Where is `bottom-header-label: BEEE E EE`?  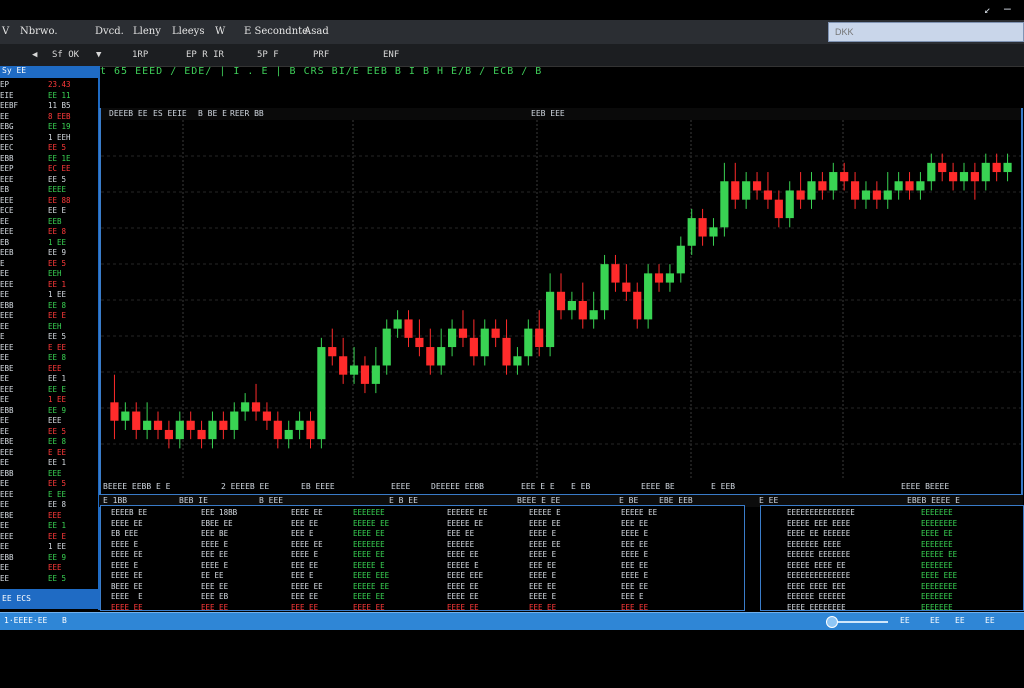 bottom-header-label: BEEE E EE is located at coordinates (538, 500).